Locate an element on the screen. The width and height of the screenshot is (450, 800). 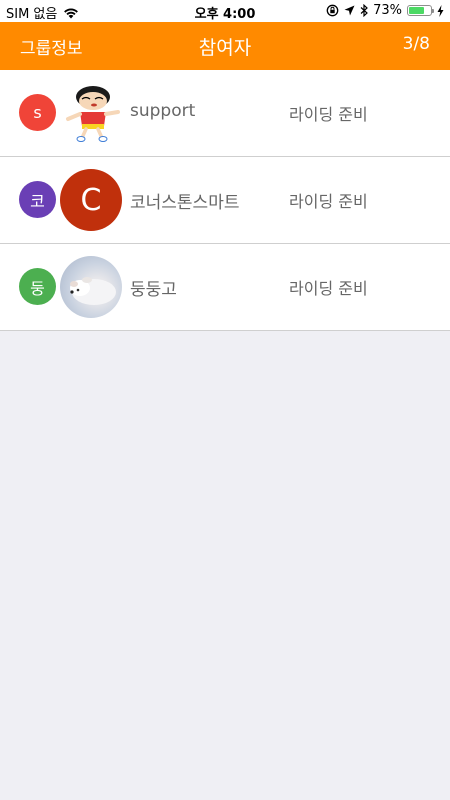
dog-photo-icon is located at coordinates (93, 291).